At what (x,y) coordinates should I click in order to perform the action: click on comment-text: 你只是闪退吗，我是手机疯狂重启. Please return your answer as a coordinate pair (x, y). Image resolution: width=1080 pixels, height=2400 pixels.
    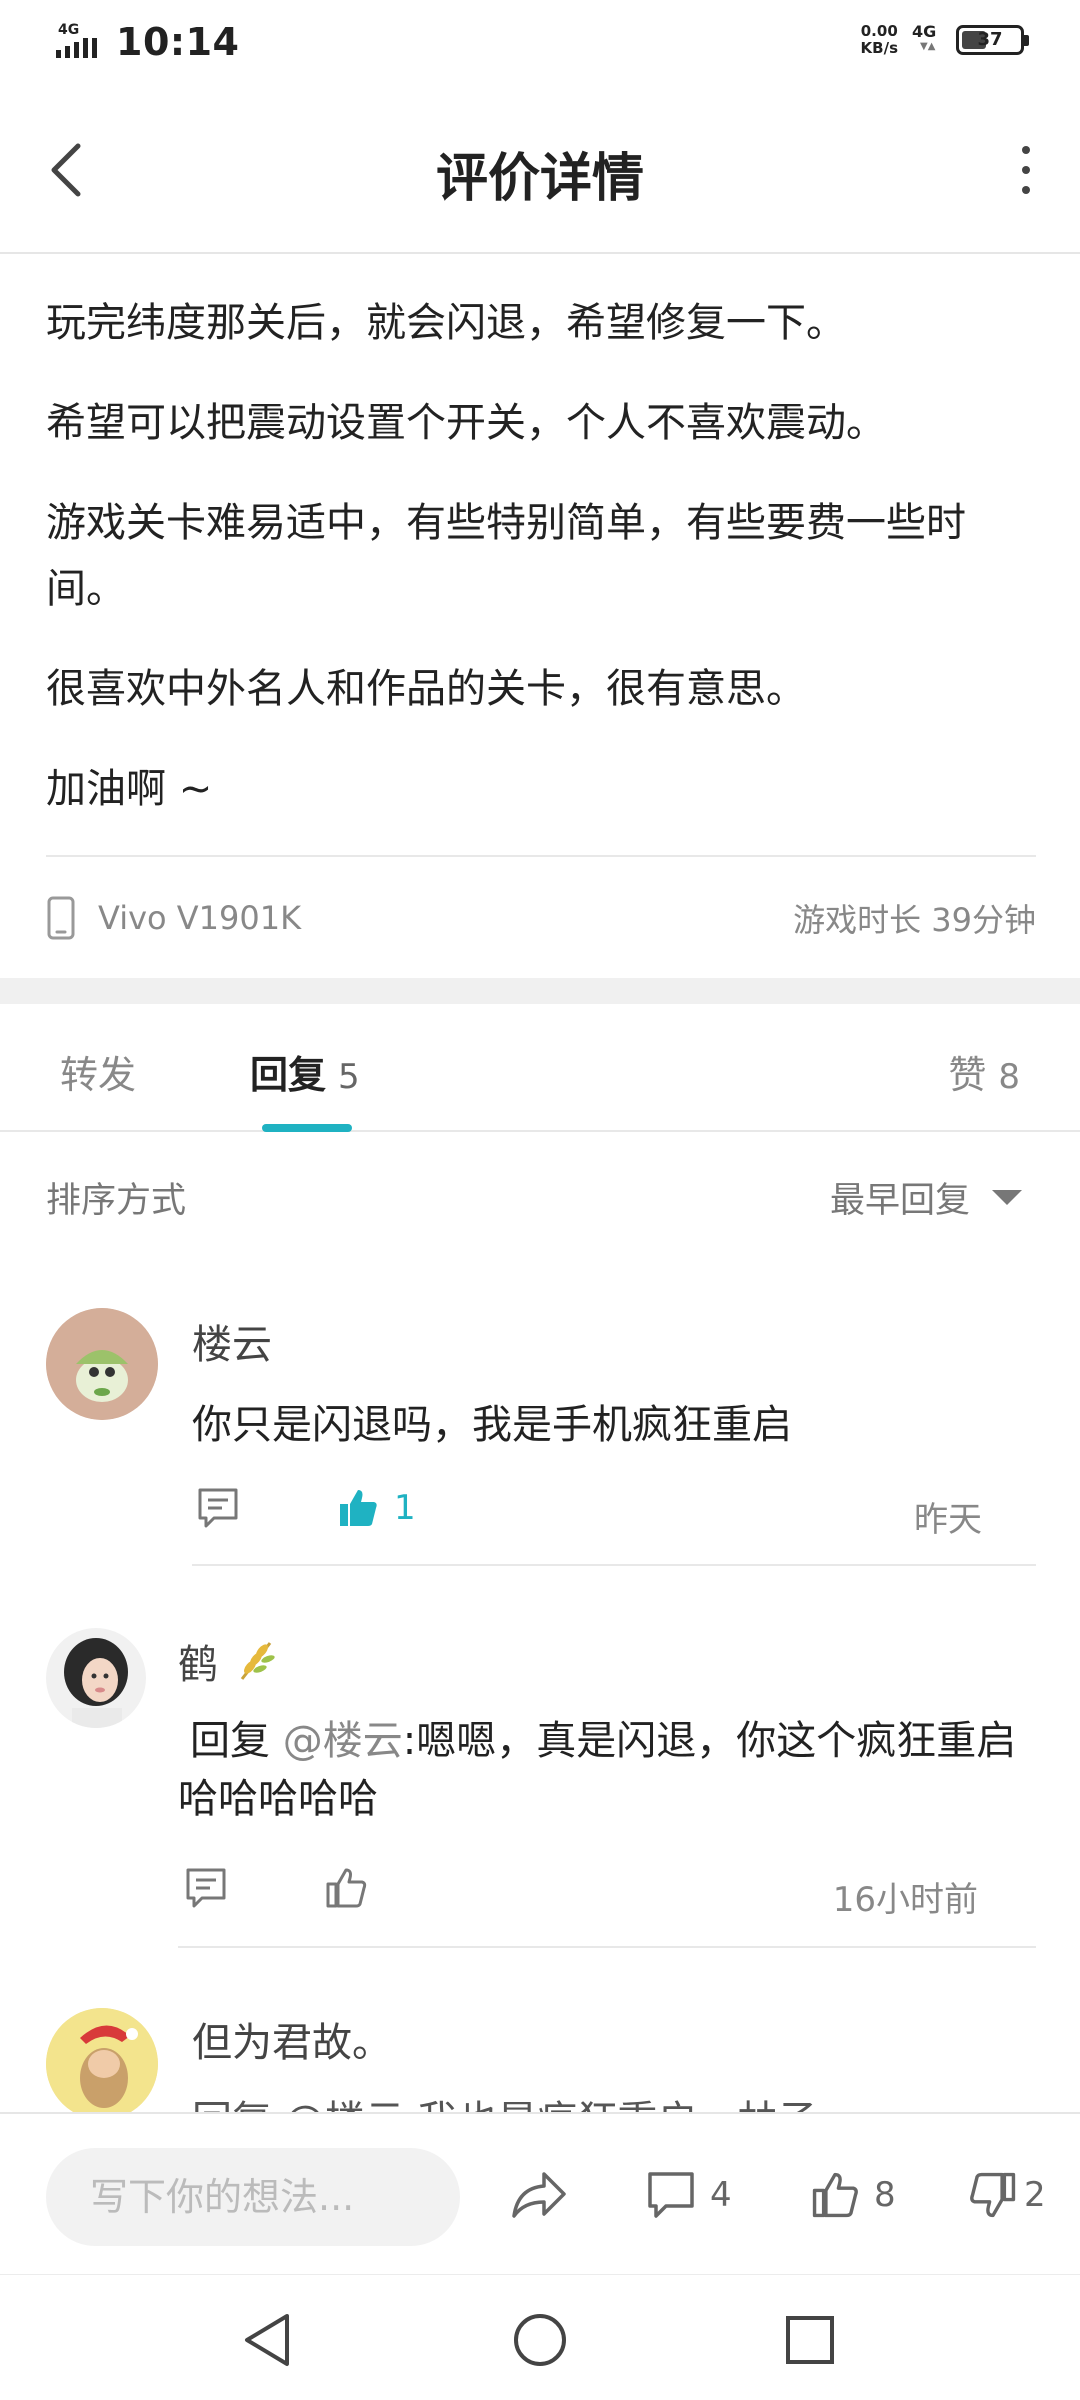
    Looking at the image, I should click on (492, 1425).